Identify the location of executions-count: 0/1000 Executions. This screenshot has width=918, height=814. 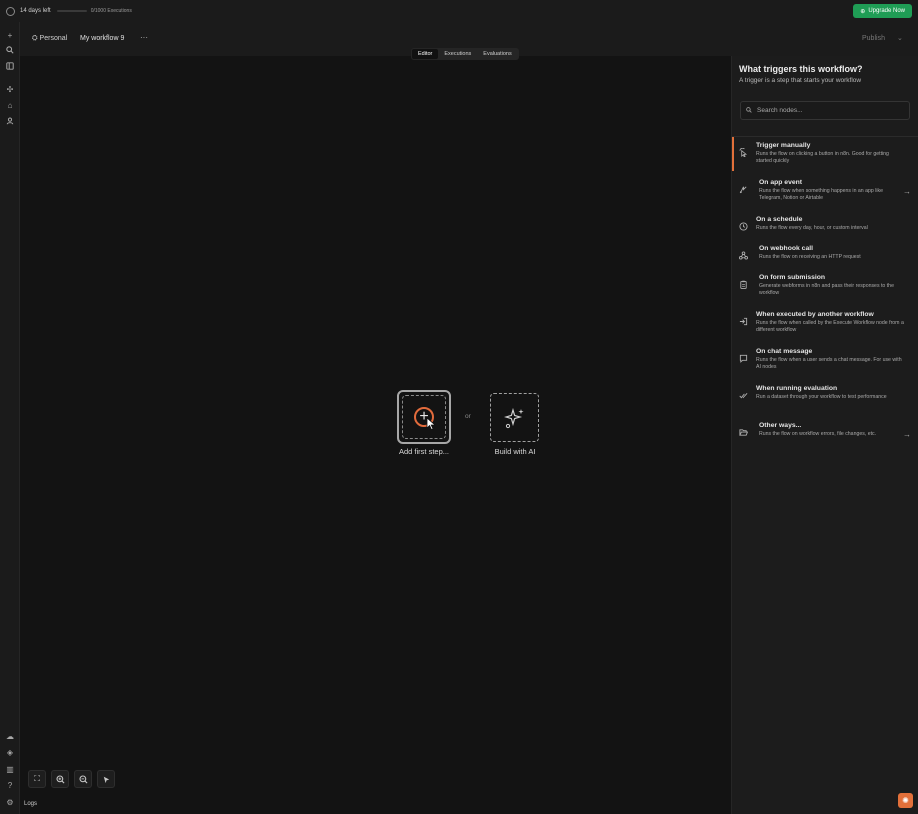
(111, 11).